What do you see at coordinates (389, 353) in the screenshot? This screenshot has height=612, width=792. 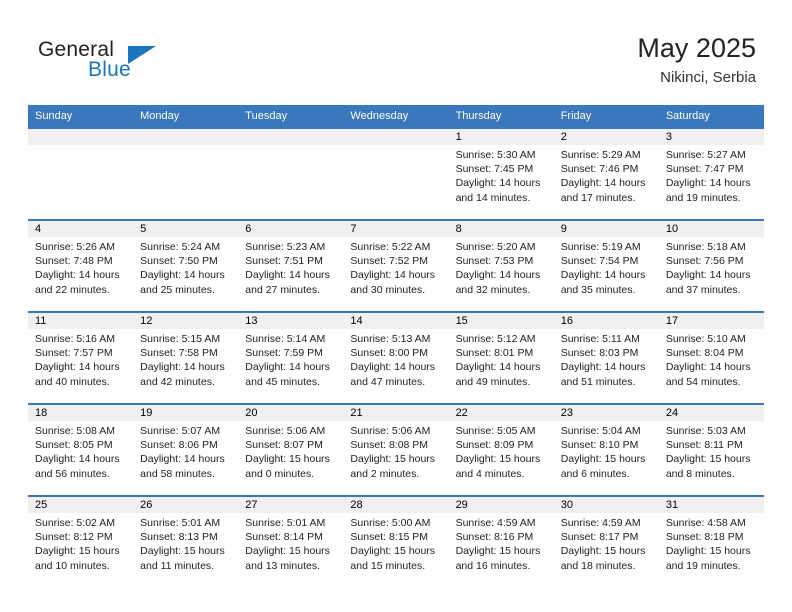 I see `sunset-text: Sunset: 8:00 PM` at bounding box center [389, 353].